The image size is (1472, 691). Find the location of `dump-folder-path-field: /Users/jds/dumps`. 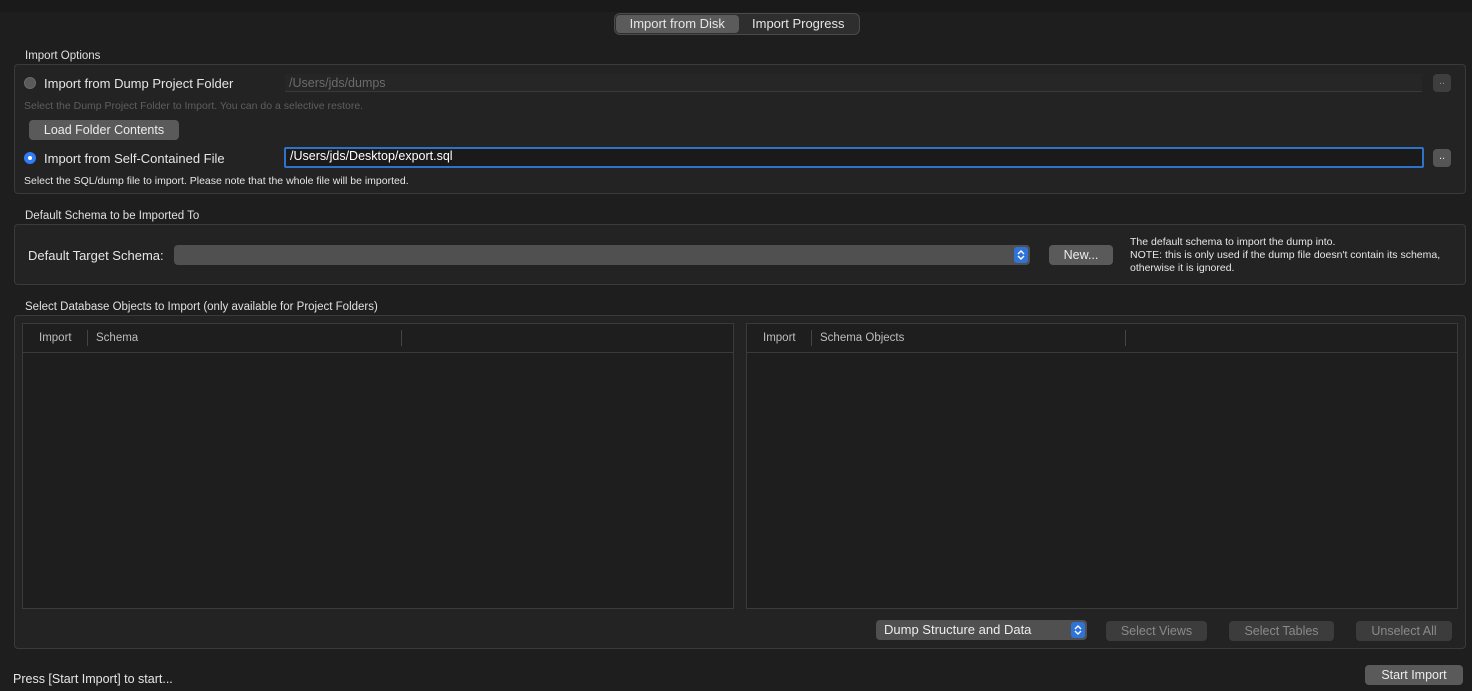

dump-folder-path-field: /Users/jds/dumps is located at coordinates (853, 83).